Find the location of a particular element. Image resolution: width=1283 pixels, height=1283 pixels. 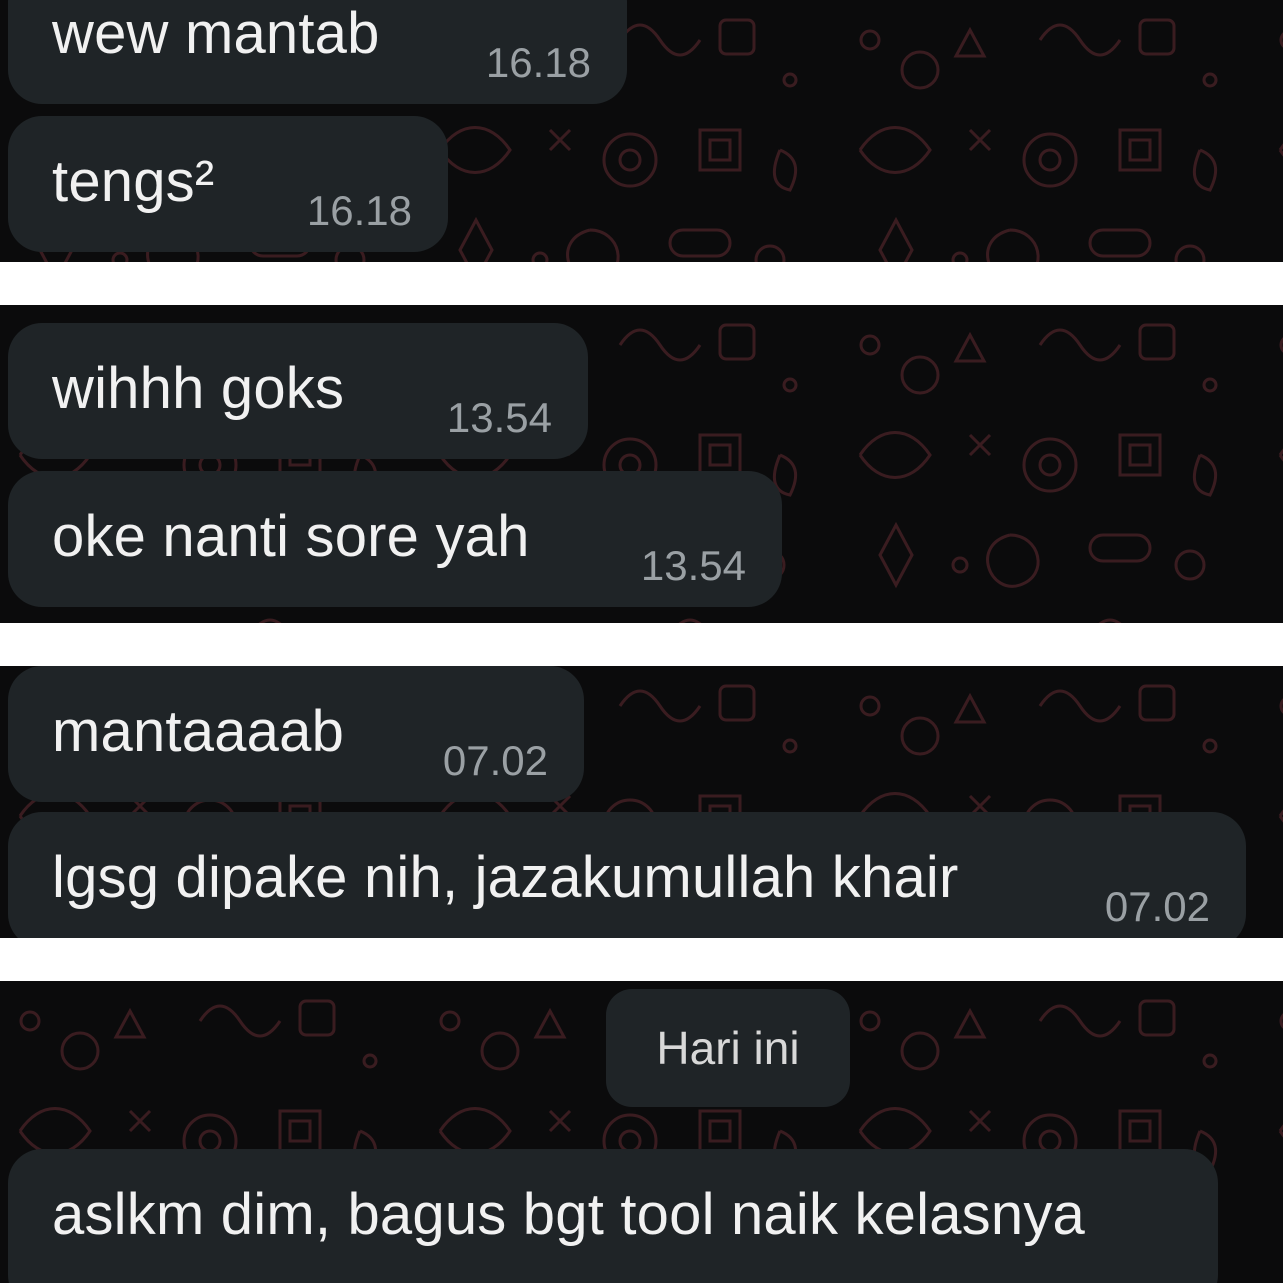

message-text: wew mantab is located at coordinates (216, 33).